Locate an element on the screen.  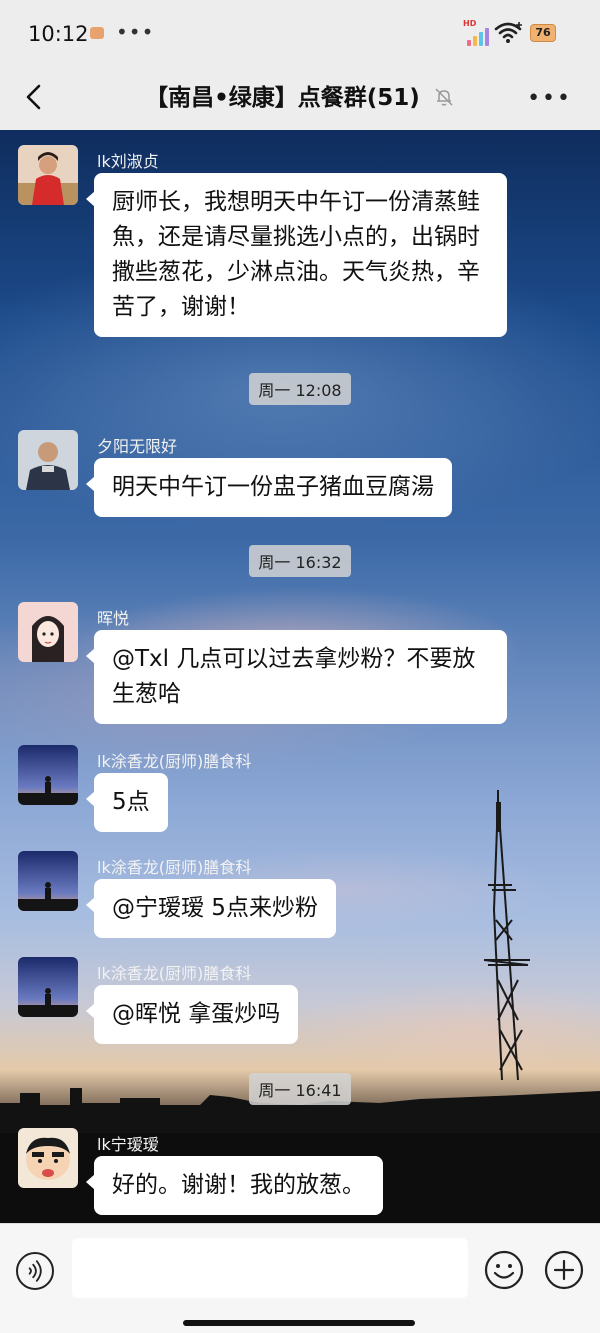
battery-icon: 76 is located at coordinates (543, 33).